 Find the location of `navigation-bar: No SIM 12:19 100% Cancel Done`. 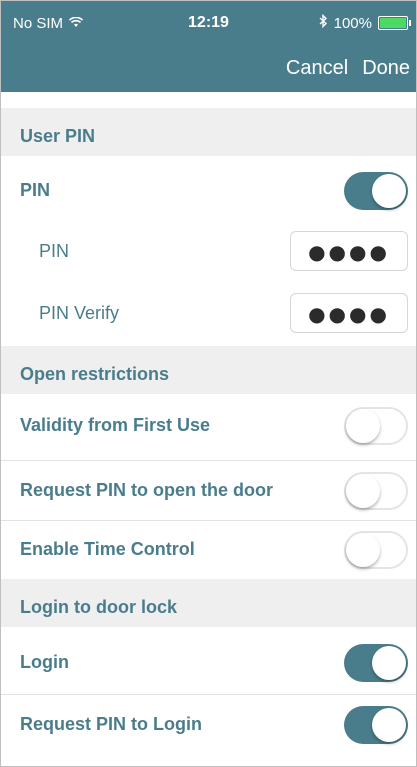

navigation-bar: No SIM 12:19 100% Cancel Done is located at coordinates (208, 46).